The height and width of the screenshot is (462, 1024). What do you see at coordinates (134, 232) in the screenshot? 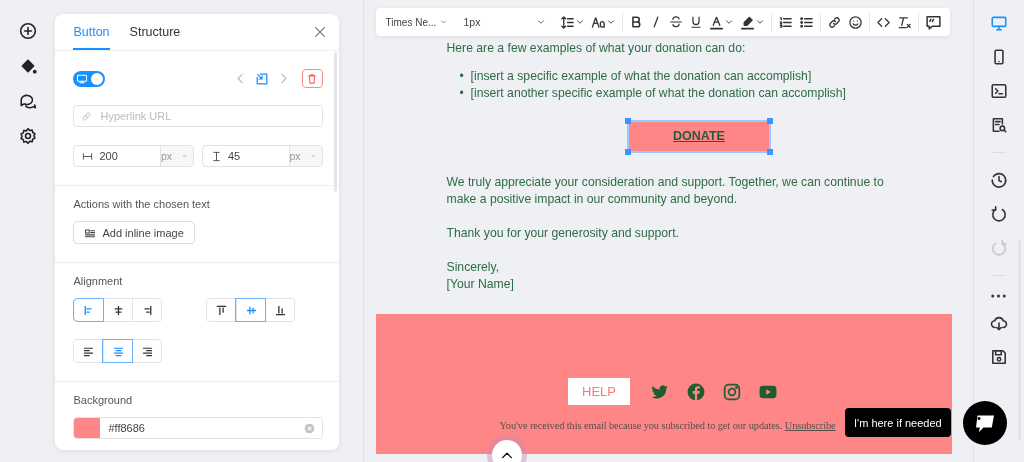
I see `add-inline-image-button: Add inline image` at bounding box center [134, 232].